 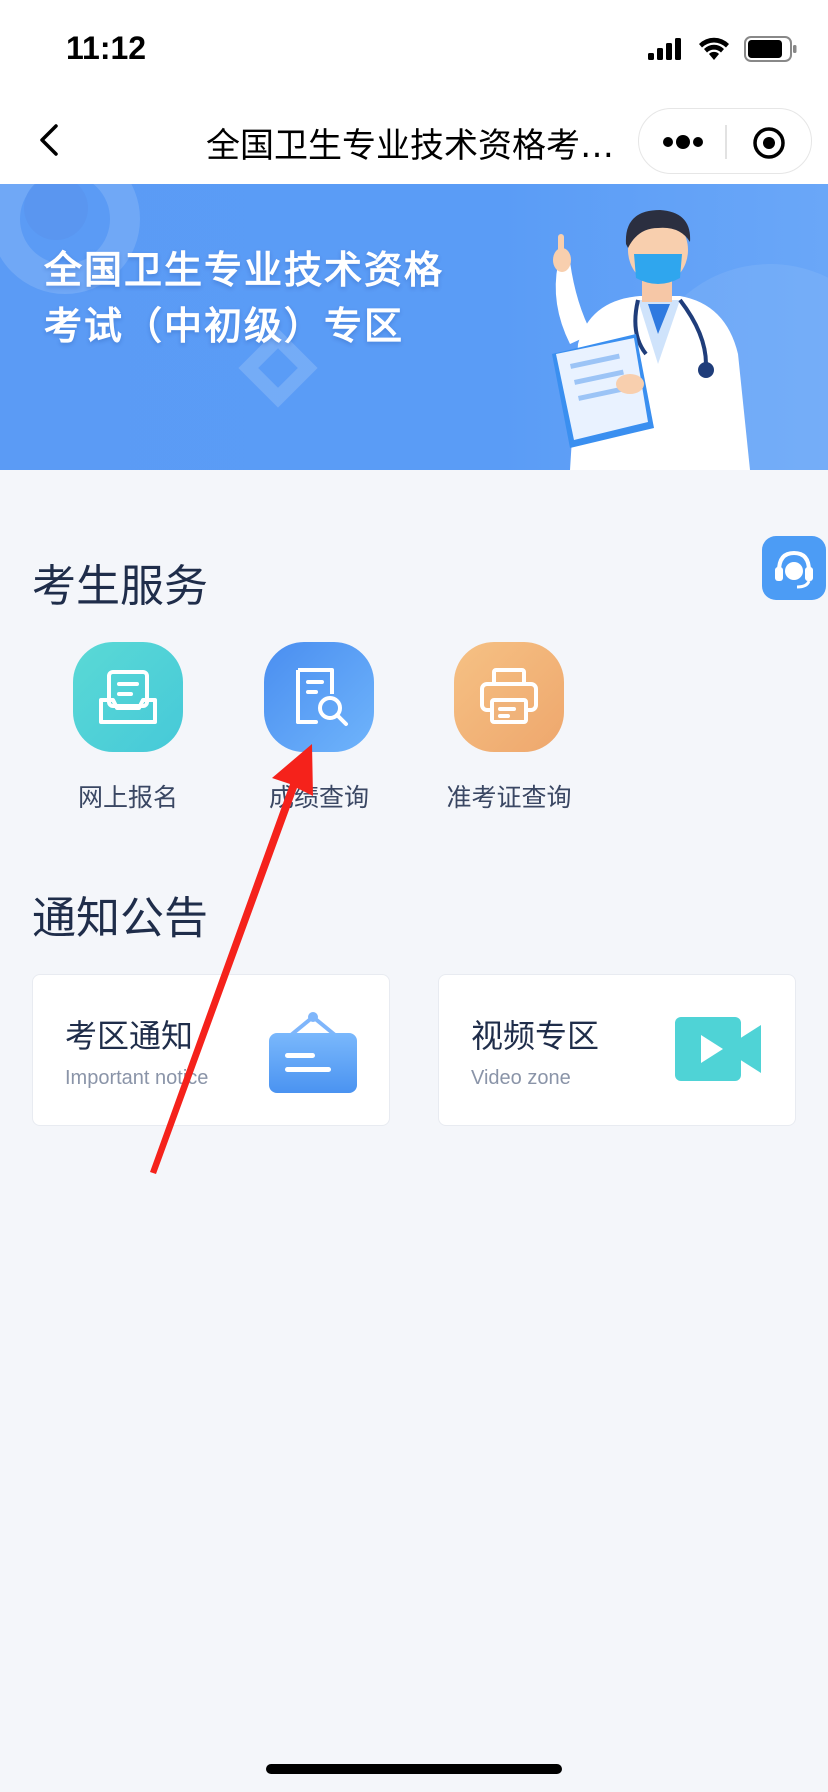 I want to click on capsule-divider, so click(x=726, y=142).